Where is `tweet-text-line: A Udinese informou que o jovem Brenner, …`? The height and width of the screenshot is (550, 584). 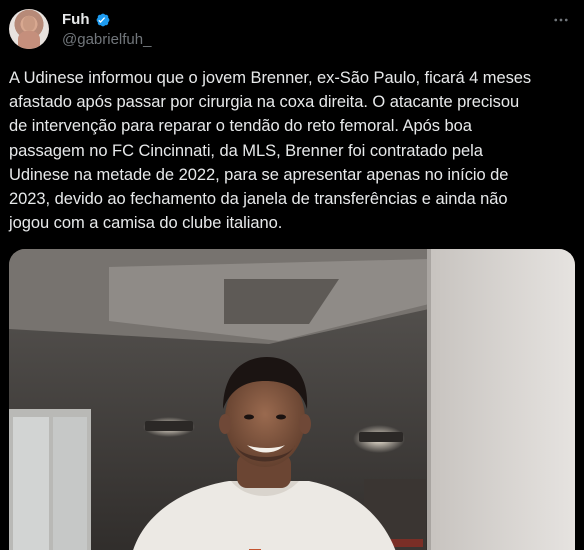 tweet-text-line: A Udinese informou que o jovem Brenner, … is located at coordinates (270, 78).